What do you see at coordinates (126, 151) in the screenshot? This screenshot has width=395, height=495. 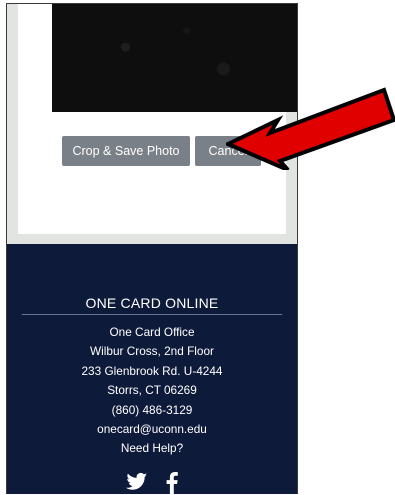 I see `crop-save-photo-button: Crop & Save Photo` at bounding box center [126, 151].